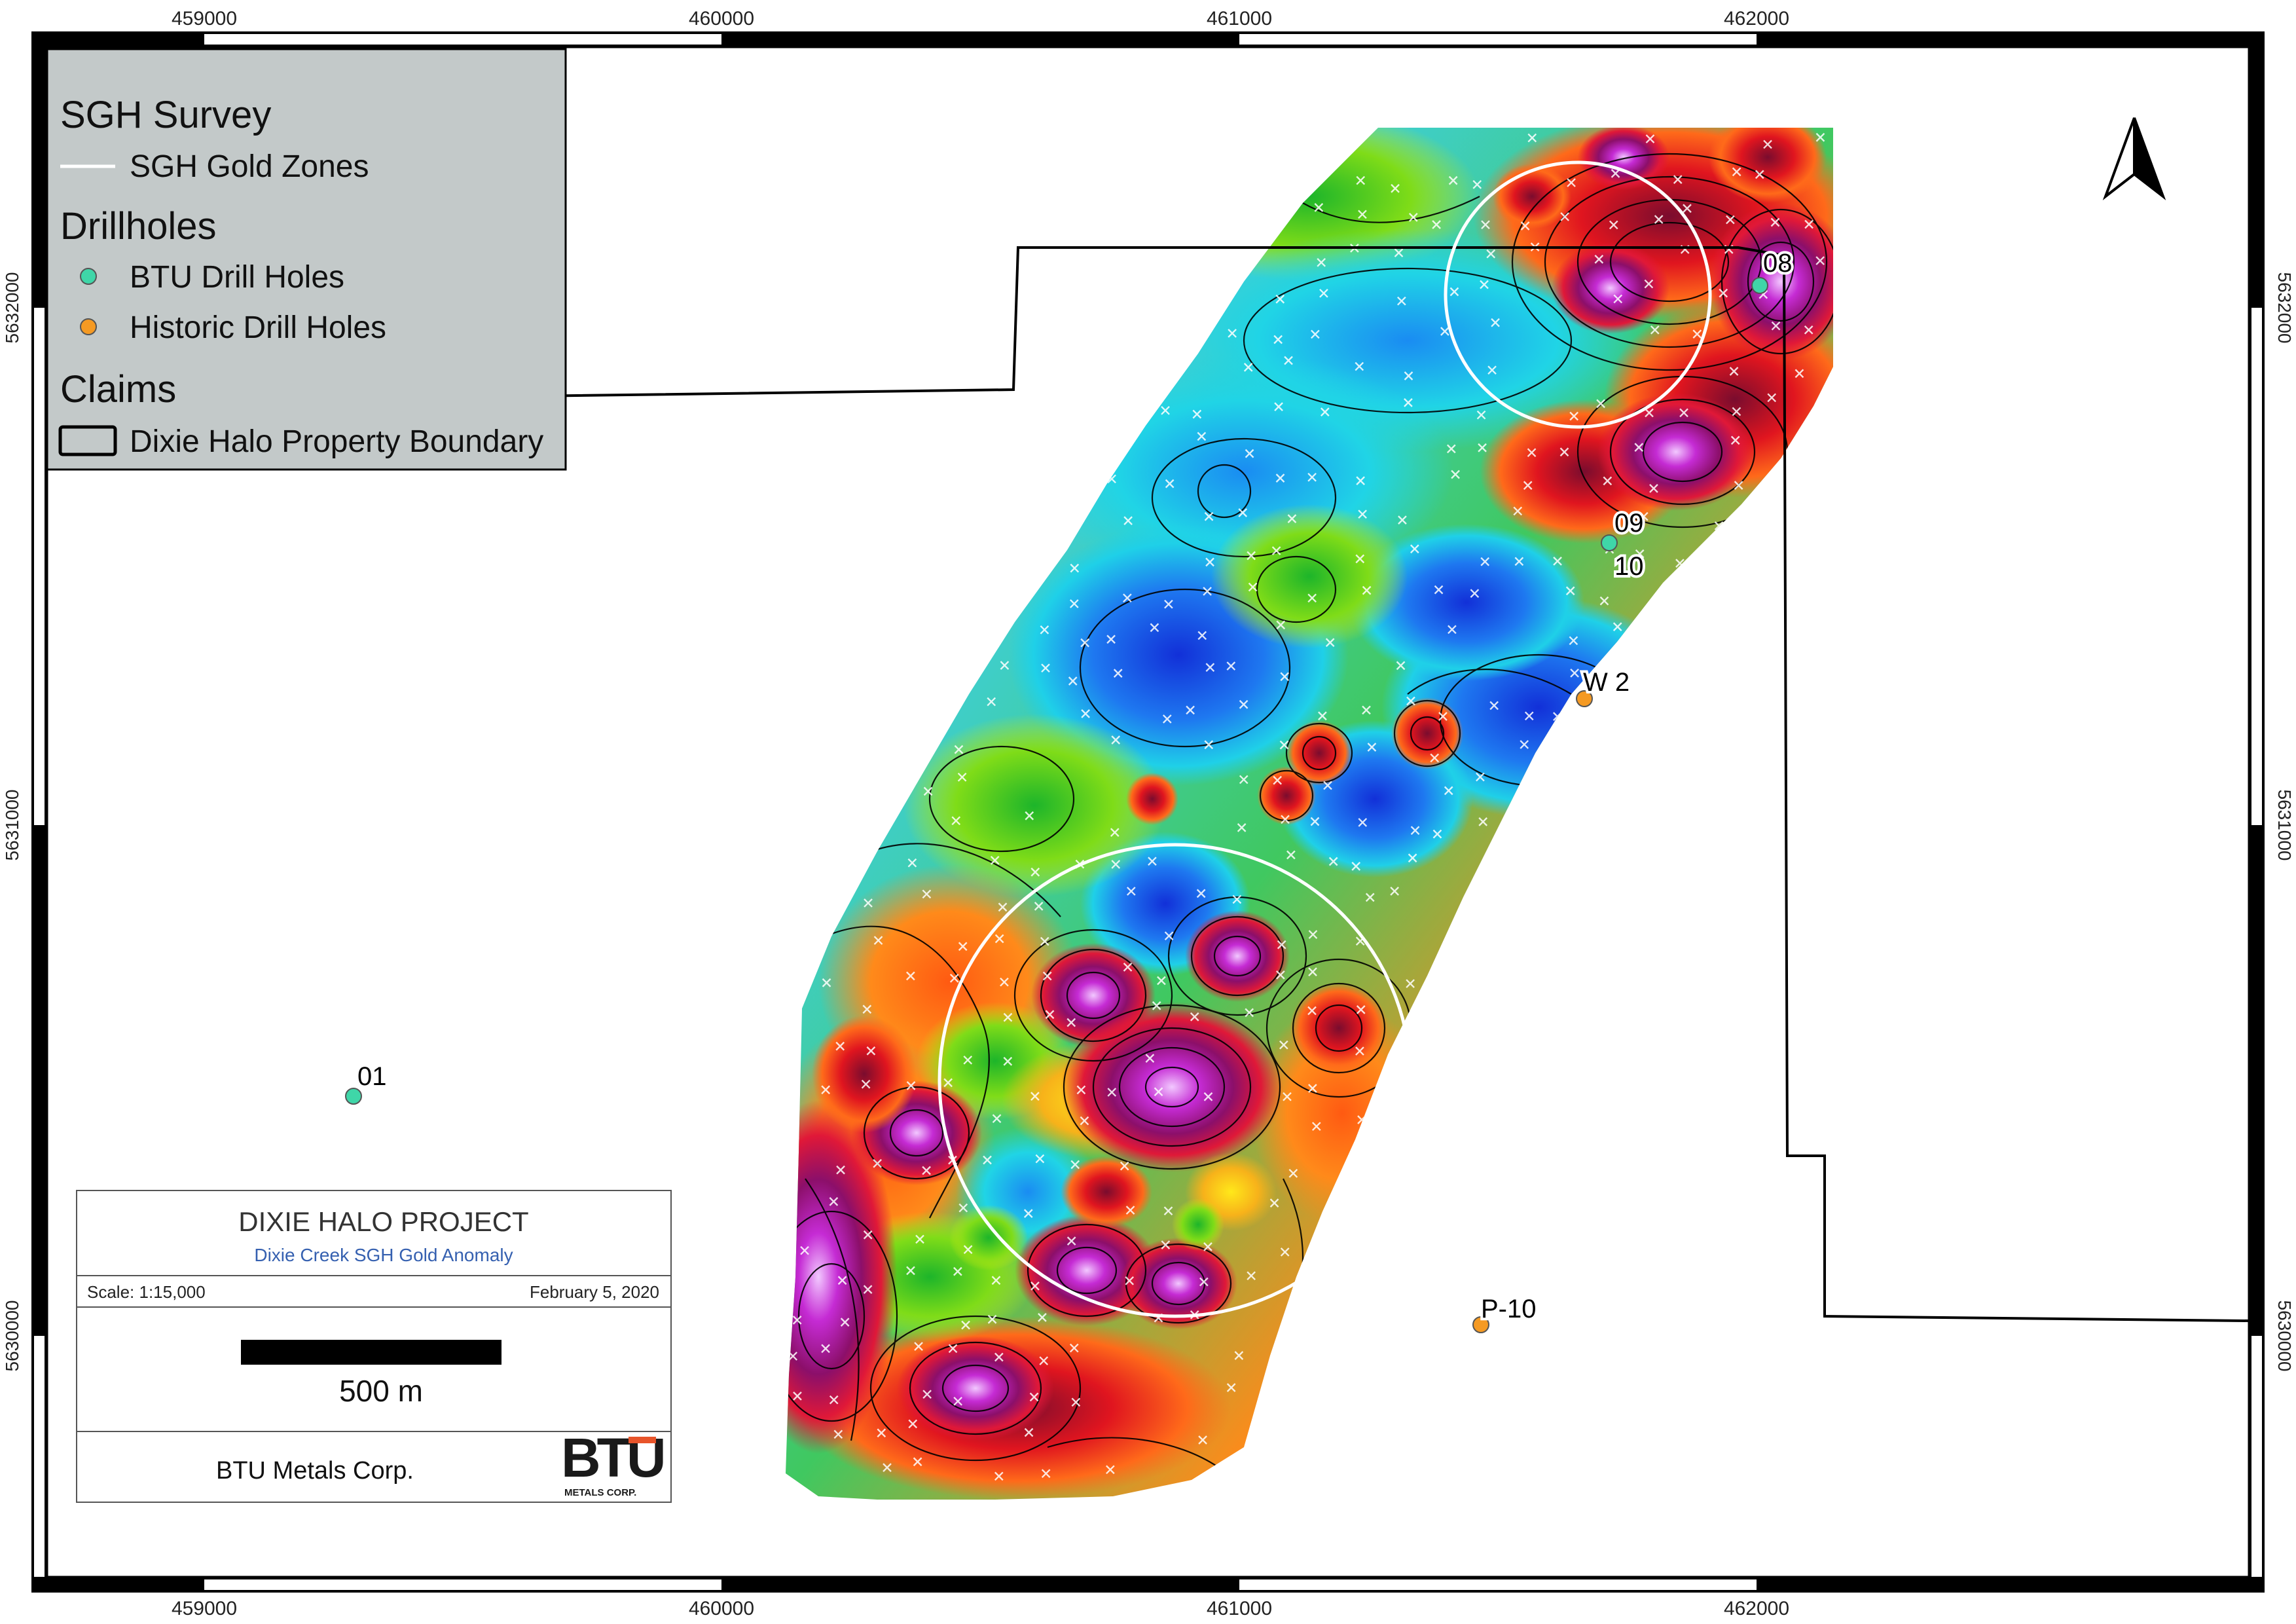  What do you see at coordinates (721, 18) in the screenshot?
I see `x-tick-top-460000: 460000` at bounding box center [721, 18].